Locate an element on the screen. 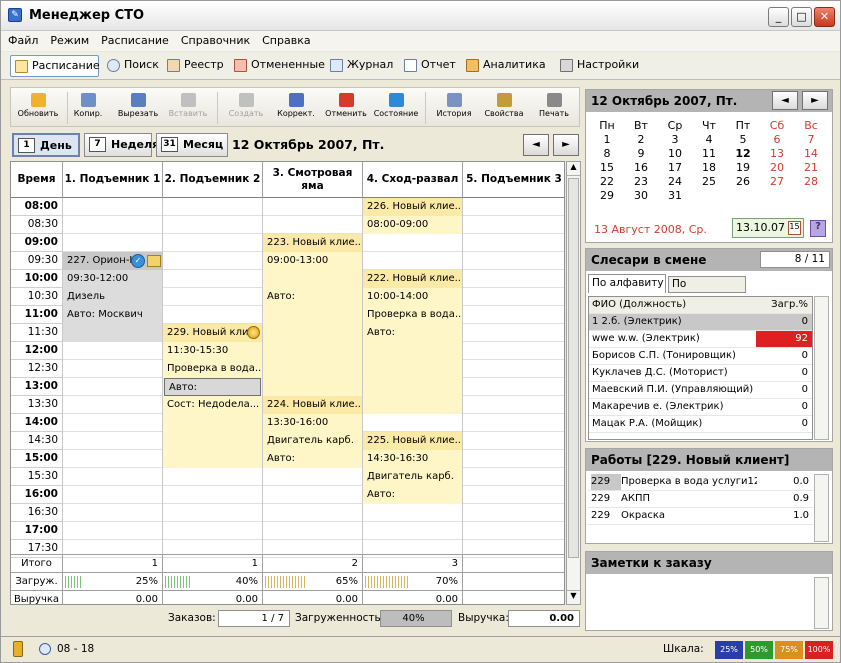  toolbar-edit-button: Коррект. is located at coordinates (296, 108).